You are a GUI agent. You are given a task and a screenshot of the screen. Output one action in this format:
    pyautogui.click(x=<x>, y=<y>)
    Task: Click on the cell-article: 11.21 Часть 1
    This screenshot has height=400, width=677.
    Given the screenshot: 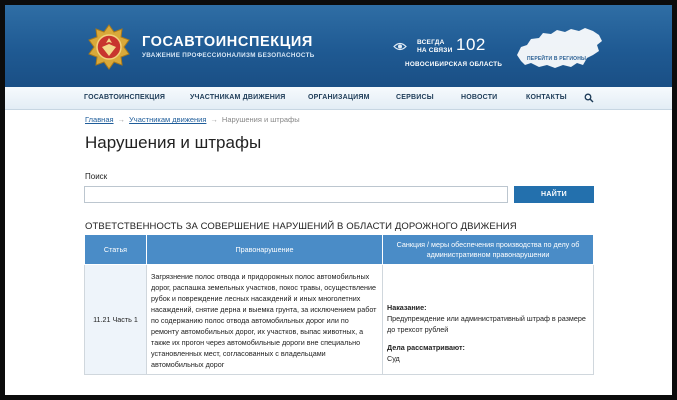 What is the action you would take?
    pyautogui.click(x=115, y=319)
    